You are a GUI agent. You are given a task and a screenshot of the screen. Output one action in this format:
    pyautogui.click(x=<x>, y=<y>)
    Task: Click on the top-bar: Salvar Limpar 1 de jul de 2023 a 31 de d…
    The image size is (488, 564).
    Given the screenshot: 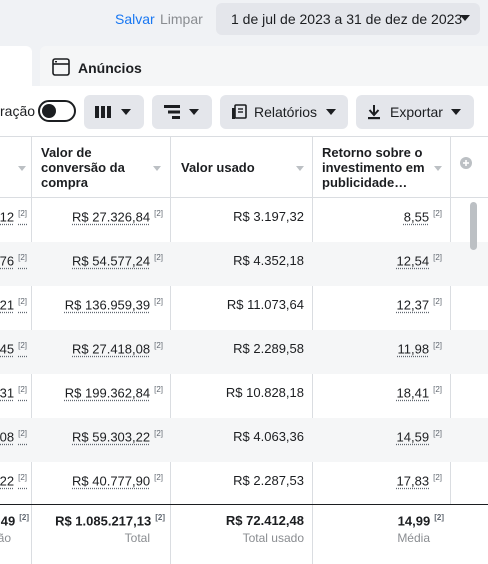 What is the action you would take?
    pyautogui.click(x=244, y=20)
    